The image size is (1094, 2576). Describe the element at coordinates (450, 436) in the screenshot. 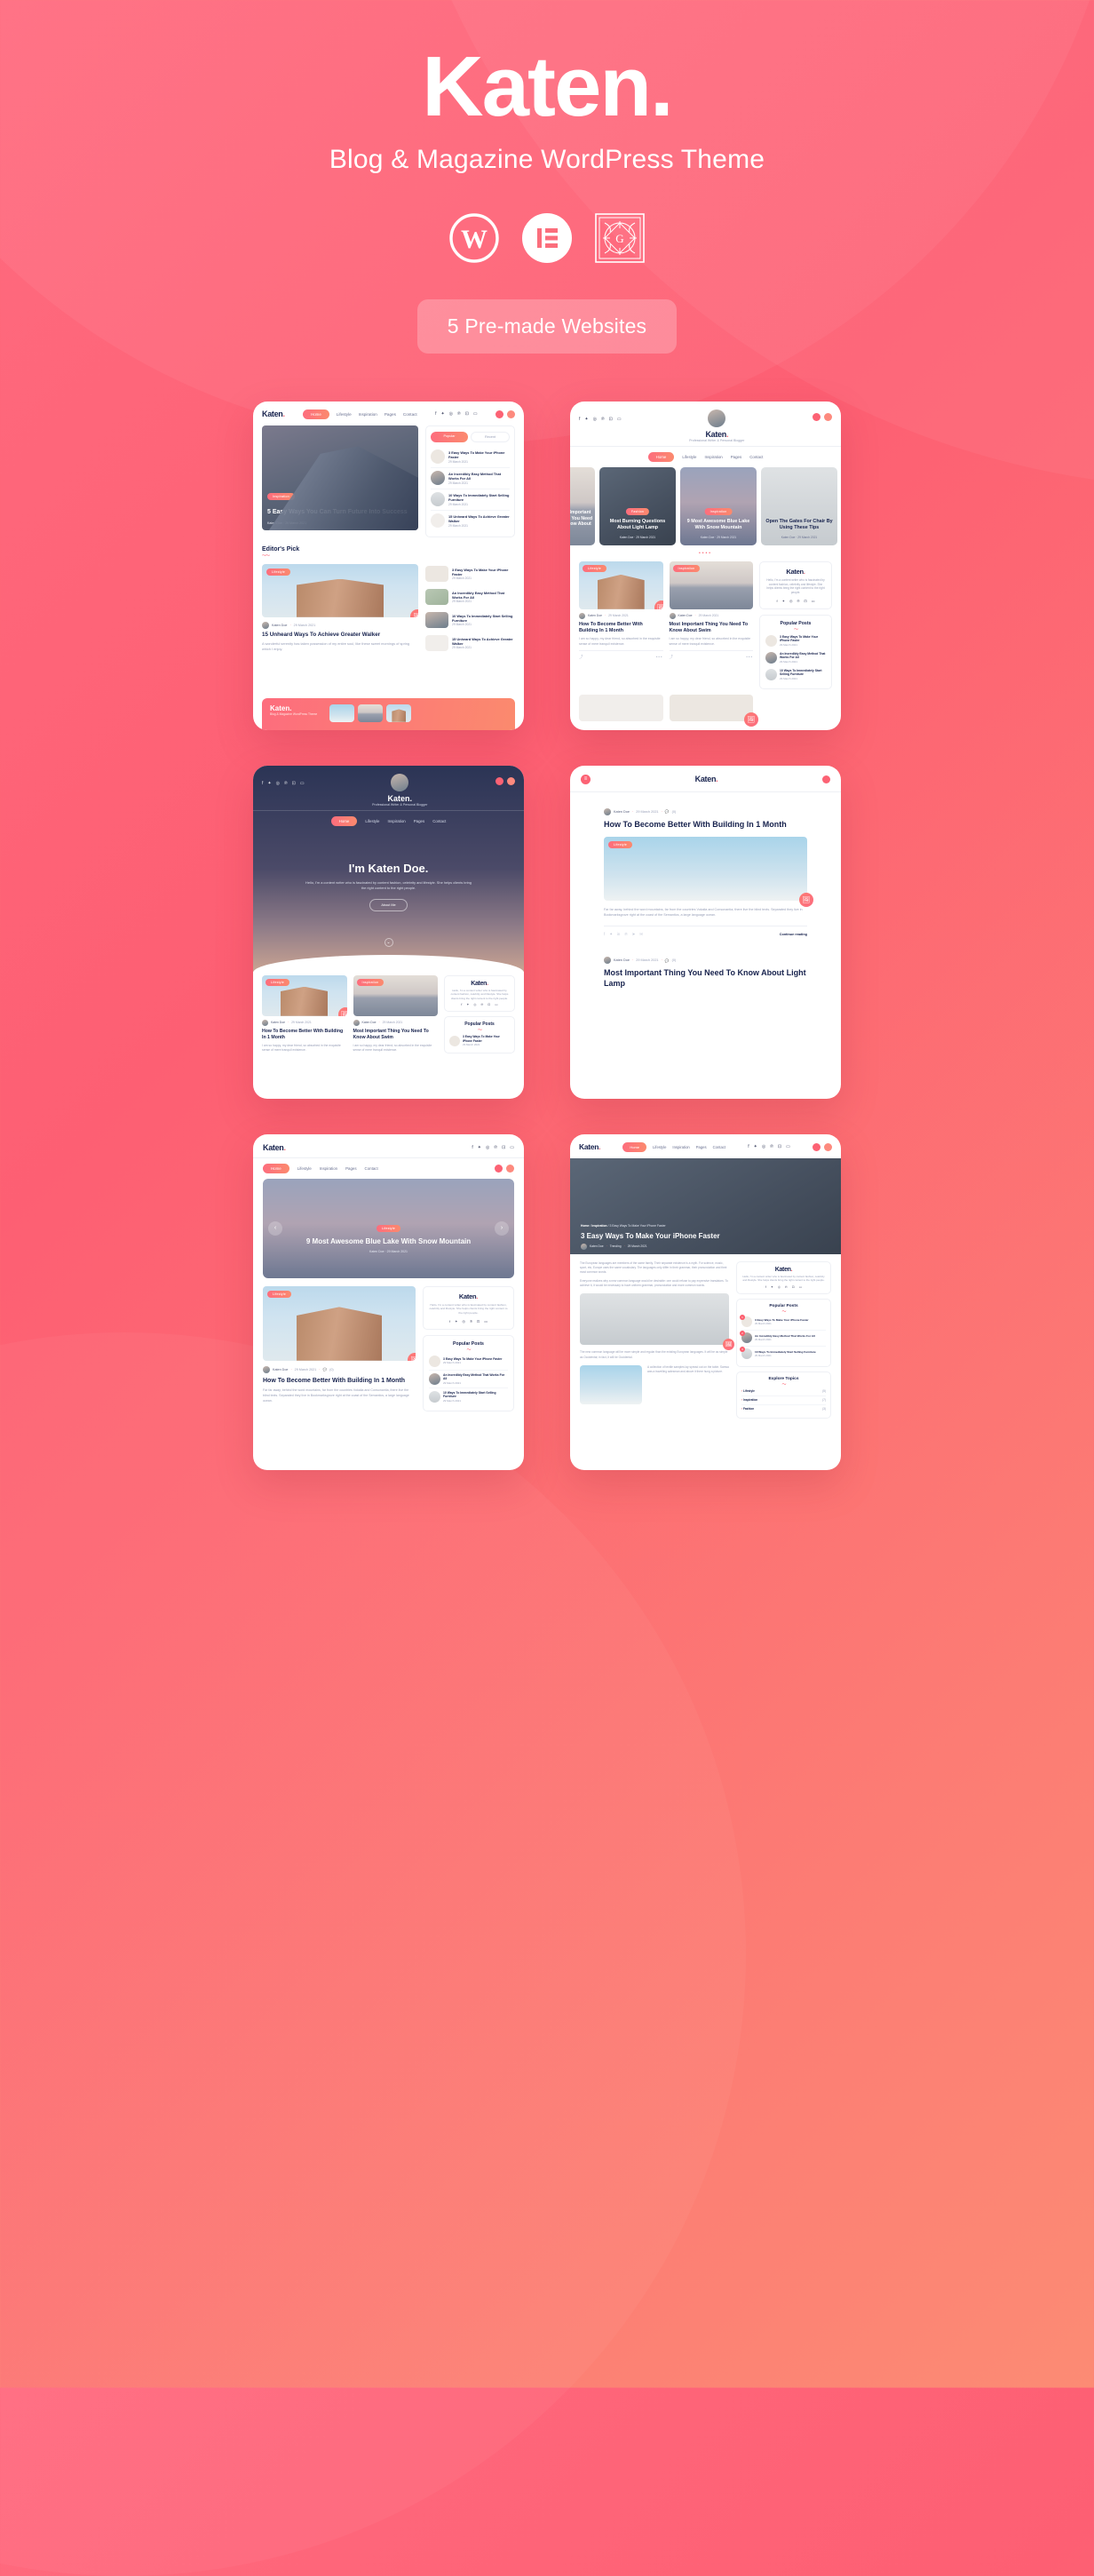

I see `tab-popular: Popular` at that location.